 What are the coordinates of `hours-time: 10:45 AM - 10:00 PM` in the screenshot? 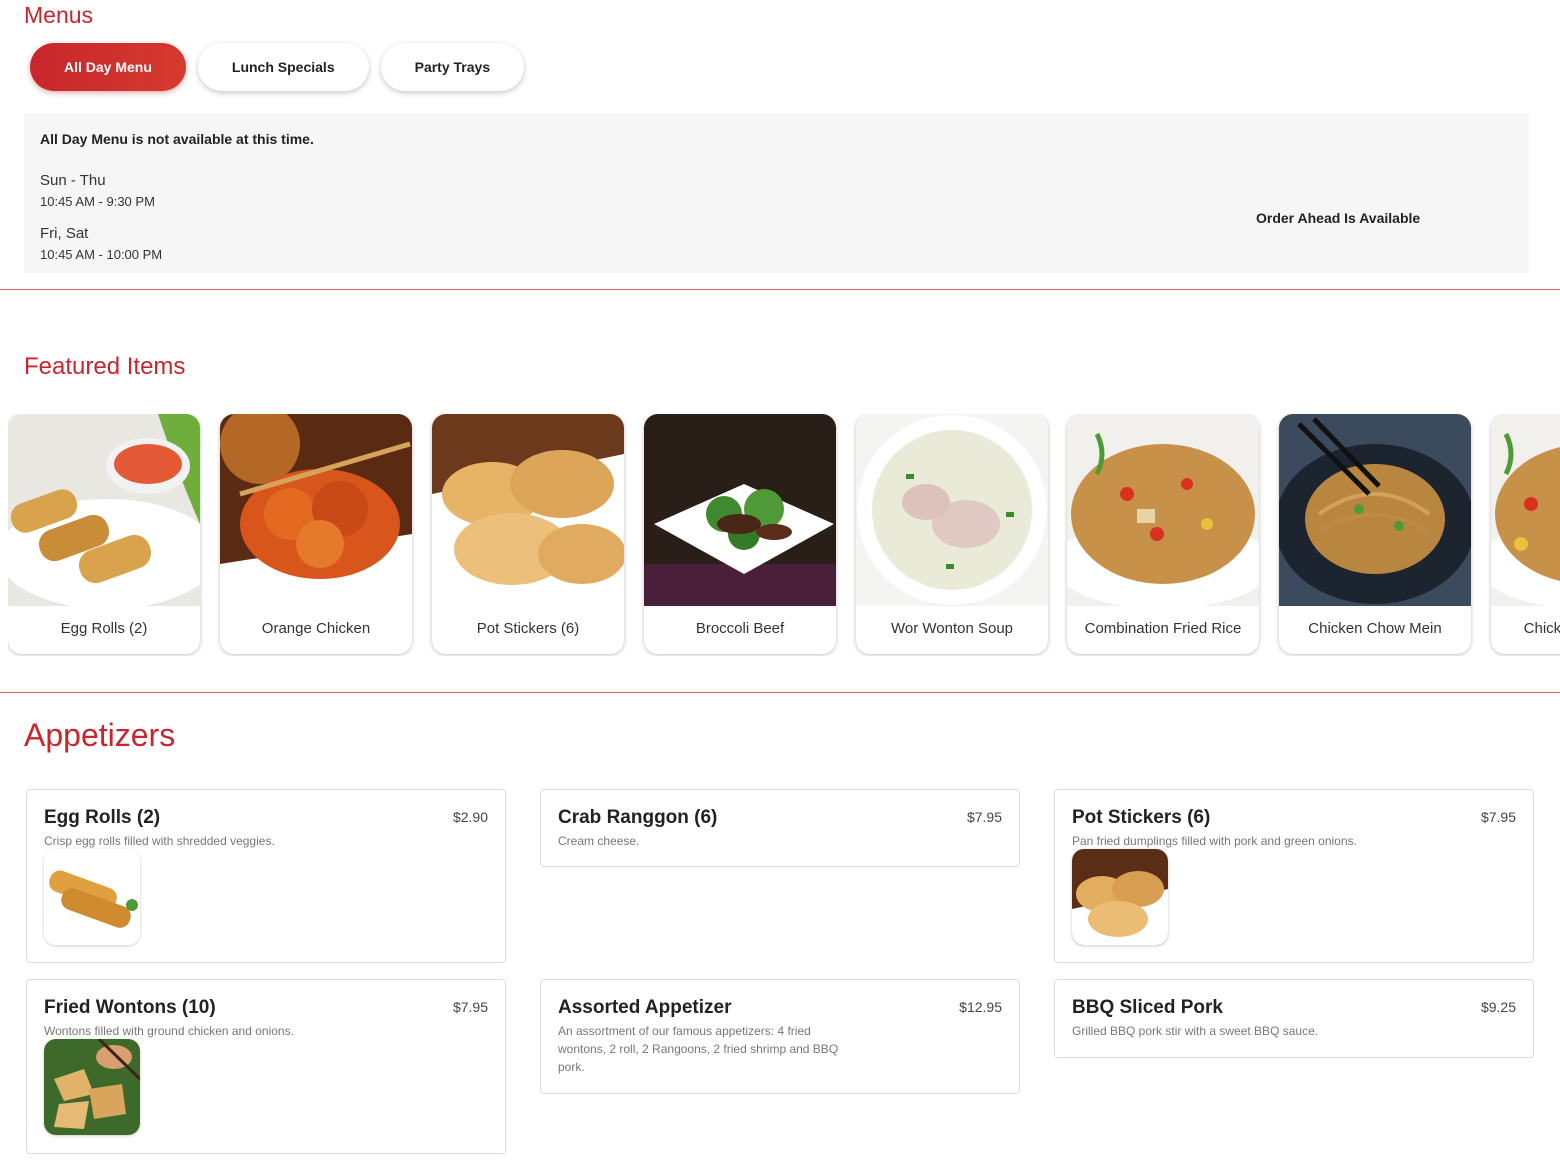 It's located at (101, 254).